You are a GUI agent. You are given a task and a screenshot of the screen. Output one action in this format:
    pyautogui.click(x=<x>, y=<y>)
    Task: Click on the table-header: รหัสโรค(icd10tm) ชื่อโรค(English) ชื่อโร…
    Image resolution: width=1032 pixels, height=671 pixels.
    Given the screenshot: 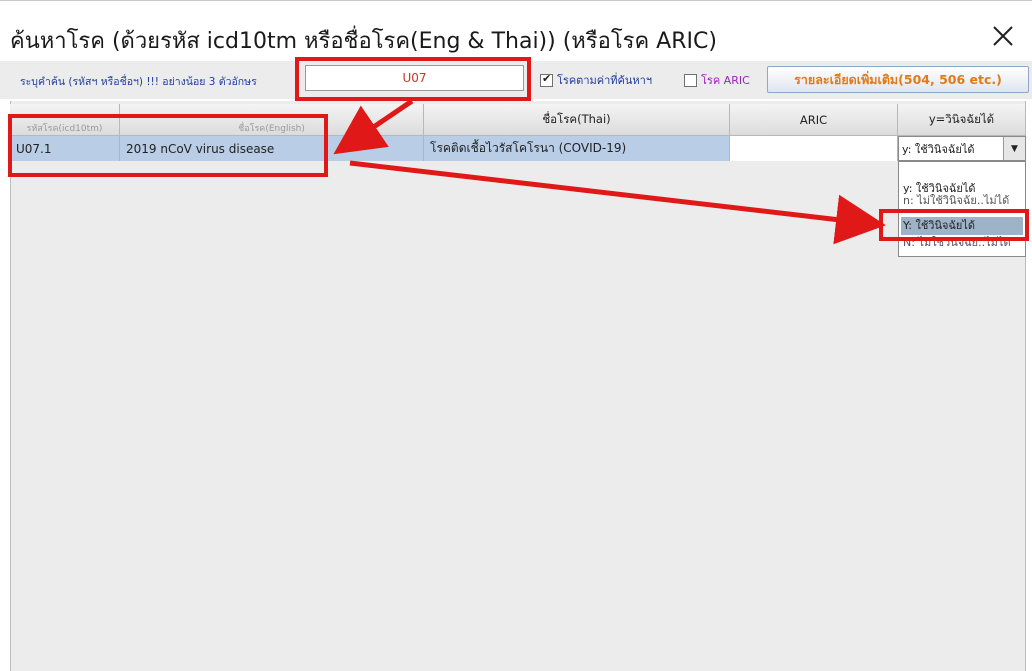 What is the action you would take?
    pyautogui.click(x=518, y=120)
    